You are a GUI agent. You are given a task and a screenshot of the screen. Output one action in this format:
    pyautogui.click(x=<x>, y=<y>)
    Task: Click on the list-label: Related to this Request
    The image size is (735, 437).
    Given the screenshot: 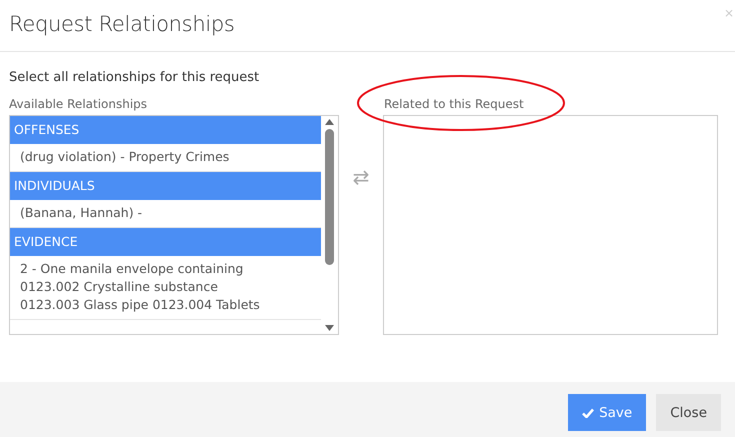 What is the action you would take?
    pyautogui.click(x=454, y=104)
    